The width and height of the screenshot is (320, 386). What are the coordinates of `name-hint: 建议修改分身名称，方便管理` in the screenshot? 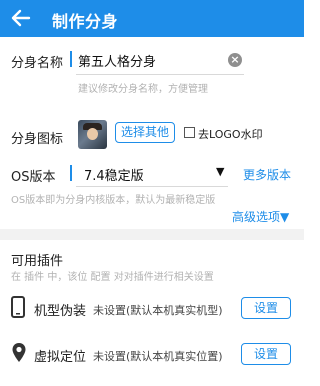 It's located at (143, 89).